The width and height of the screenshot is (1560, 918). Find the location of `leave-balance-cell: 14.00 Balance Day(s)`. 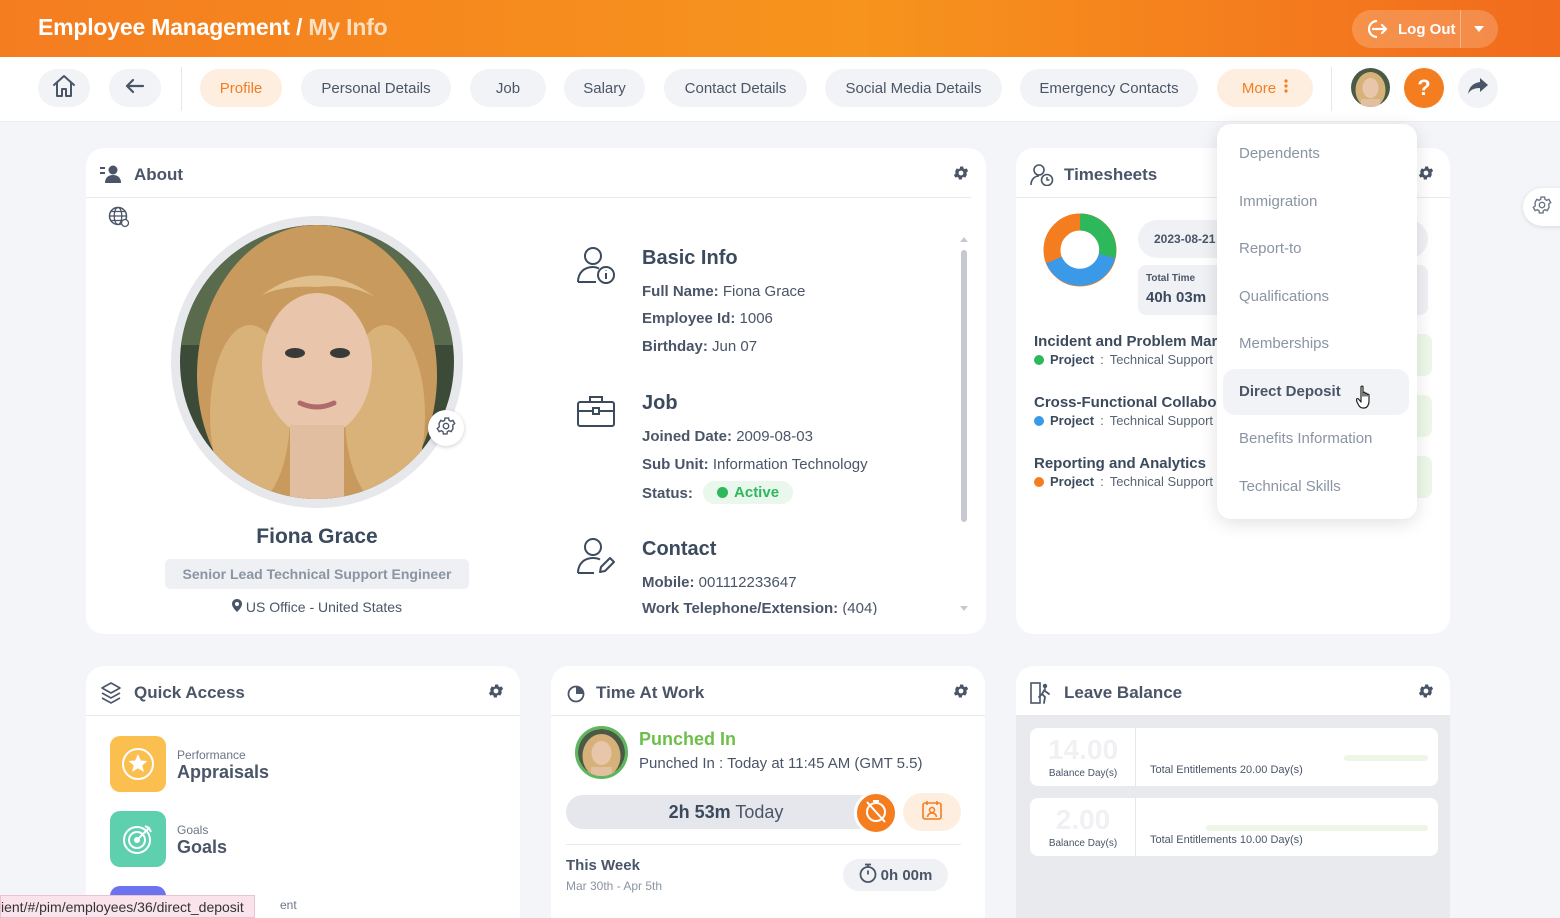

leave-balance-cell: 14.00 Balance Day(s) is located at coordinates (1083, 757).